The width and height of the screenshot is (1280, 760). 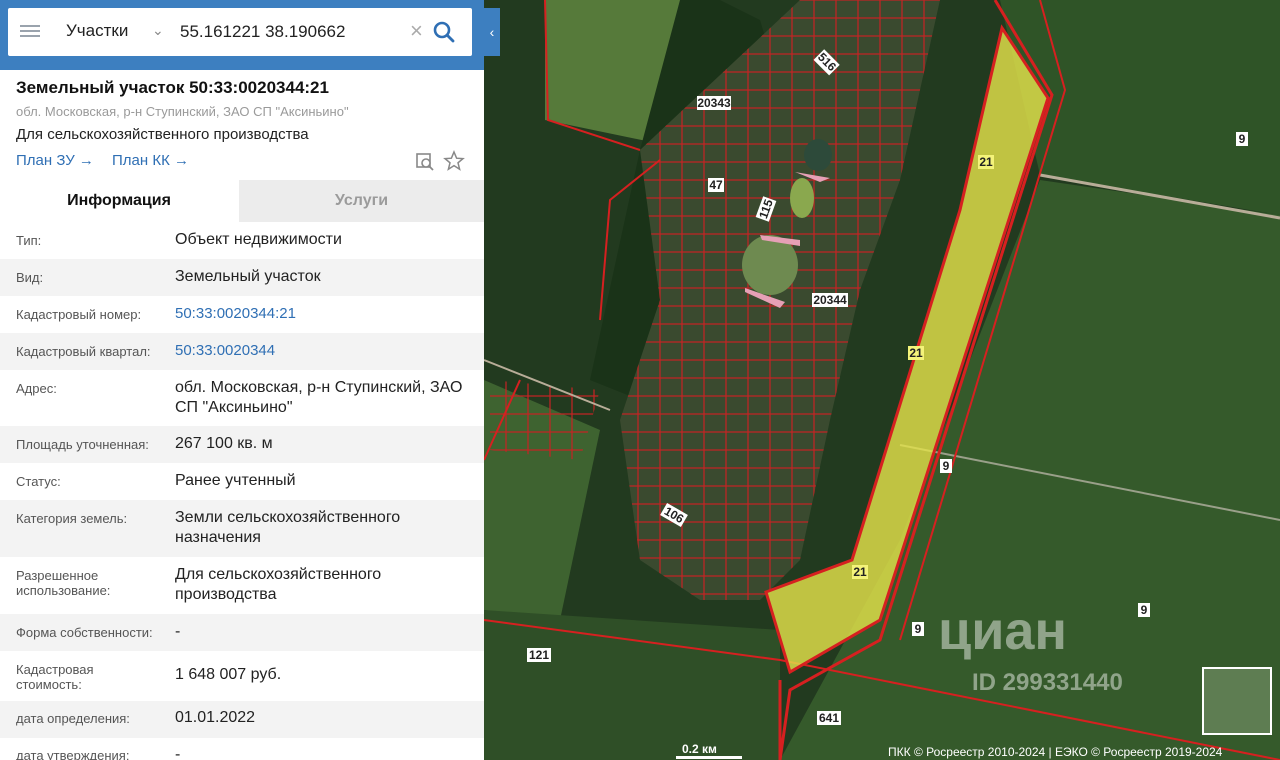 What do you see at coordinates (716, 185) in the screenshot?
I see `map-label: 47` at bounding box center [716, 185].